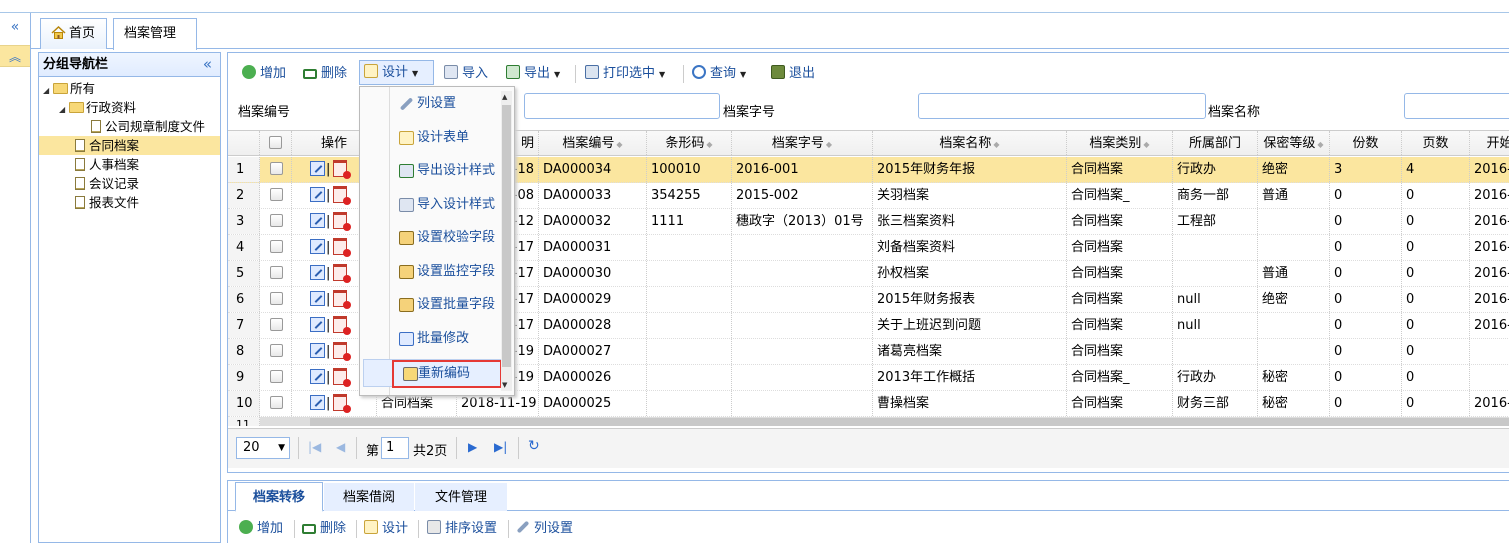 This screenshot has width=1509, height=543. Describe the element at coordinates (500, 447) in the screenshot. I see `last-page-icon: ▶|` at that location.